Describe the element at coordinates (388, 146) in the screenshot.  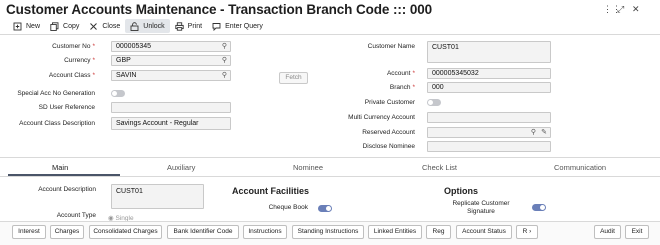
I see `disclose-nominee-label: Disclose Nominee` at that location.